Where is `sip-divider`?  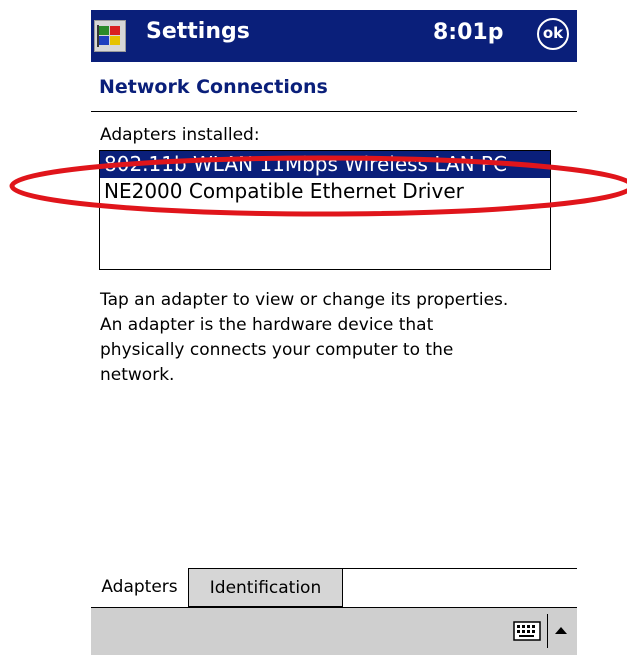 sip-divider is located at coordinates (547, 631).